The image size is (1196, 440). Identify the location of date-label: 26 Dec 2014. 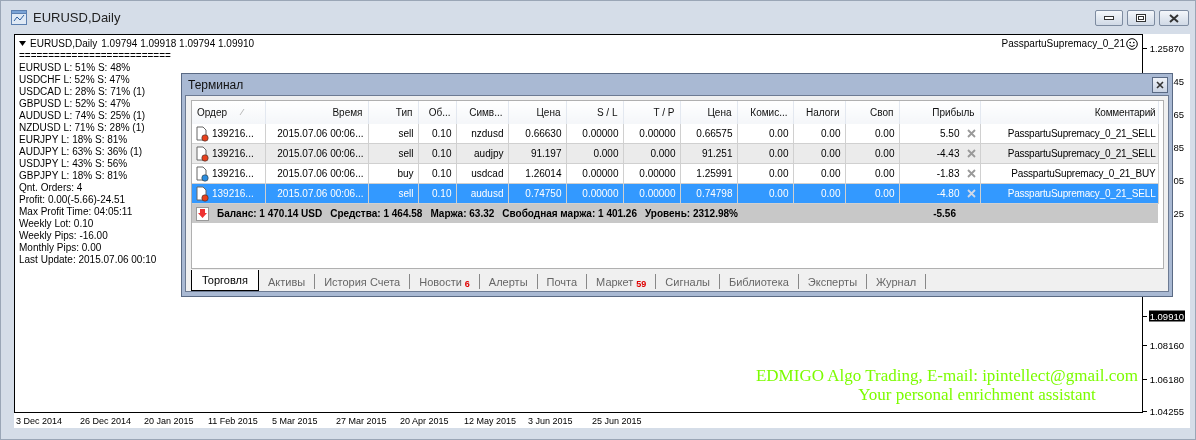
(106, 420).